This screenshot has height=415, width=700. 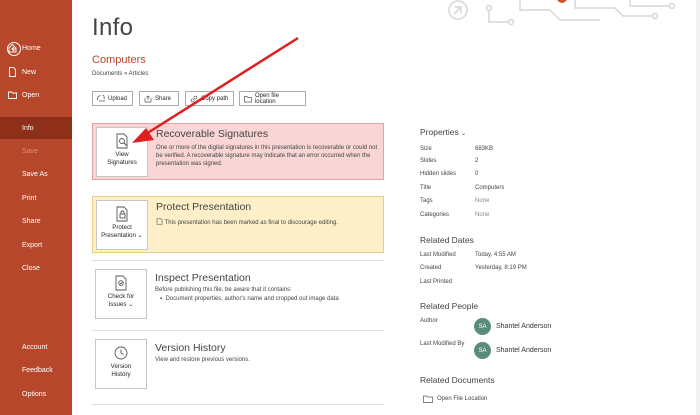 I want to click on sidebar-item-label: Close, so click(x=31, y=268).